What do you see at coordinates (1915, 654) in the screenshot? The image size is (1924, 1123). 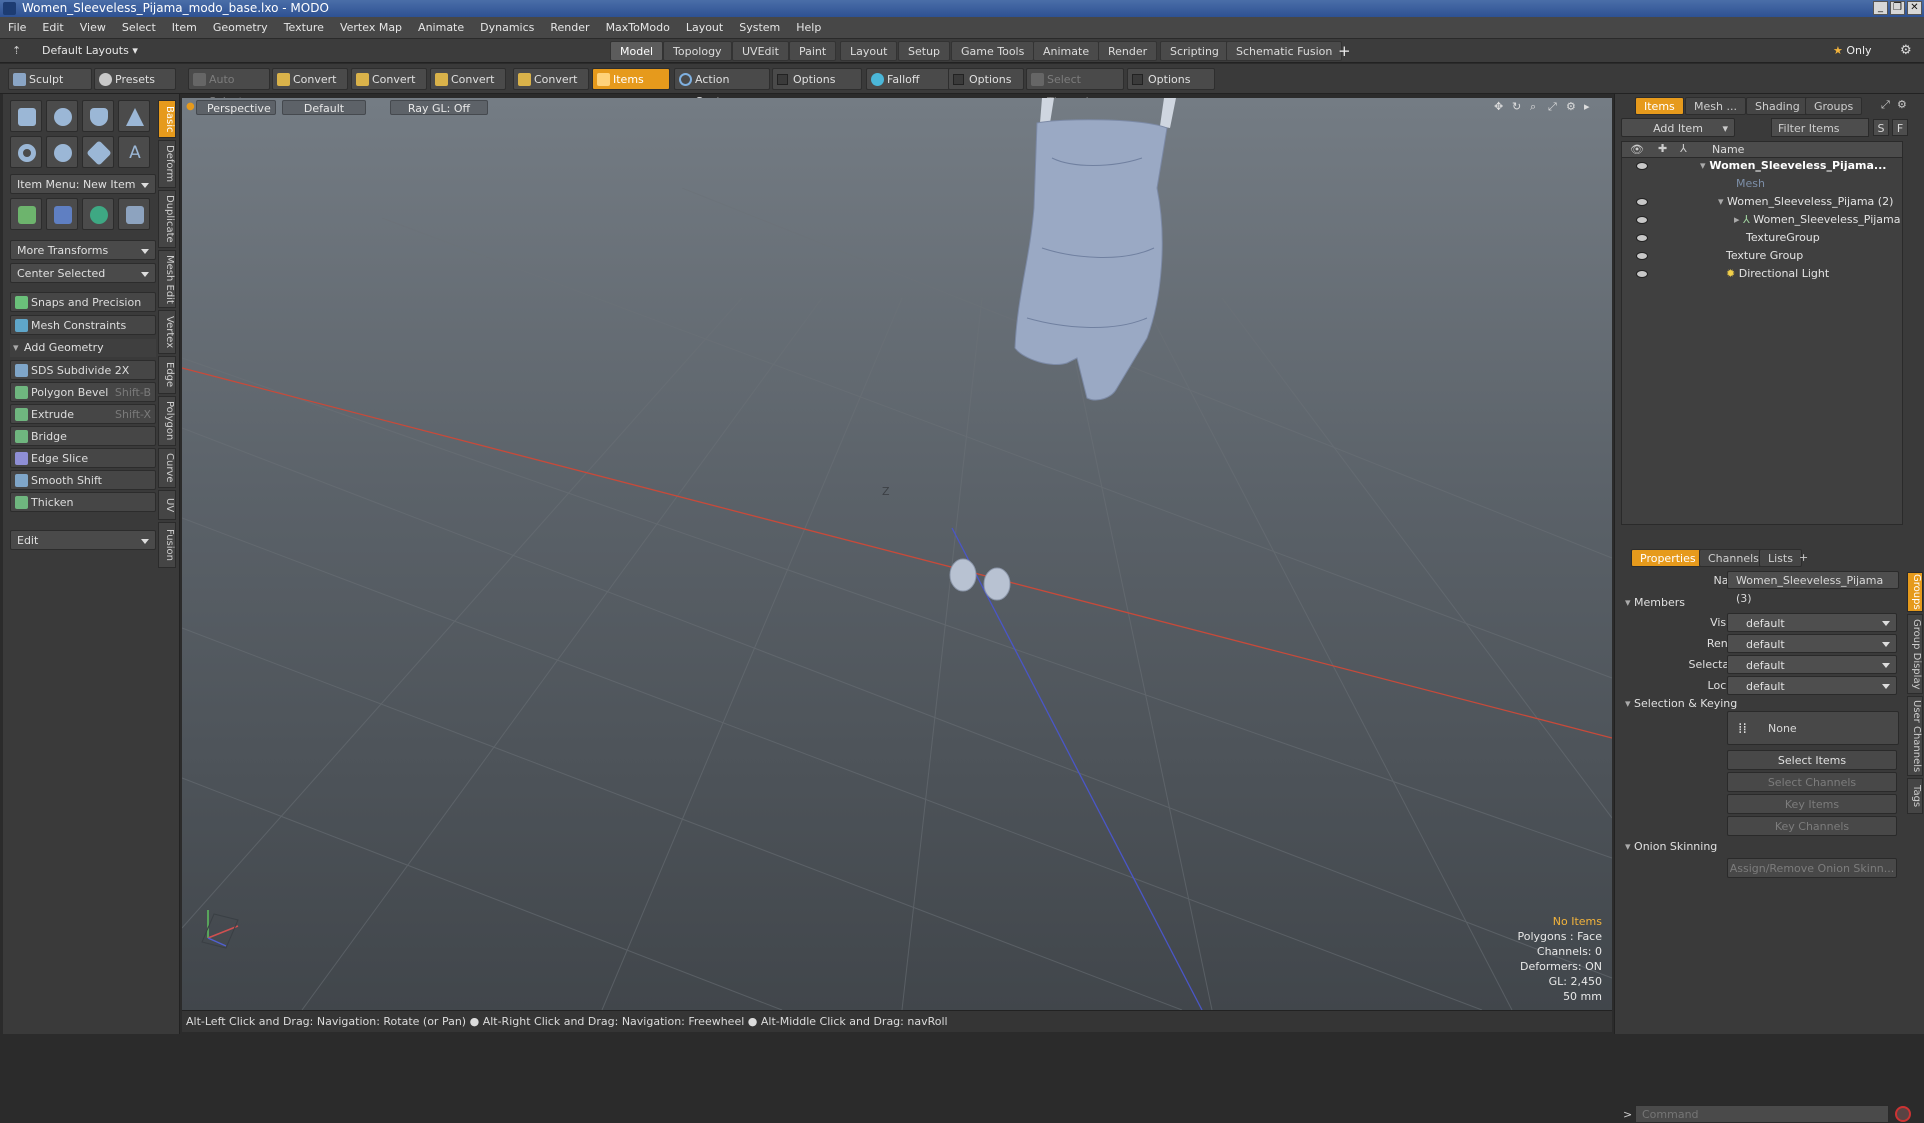 I see `vtab-group-display: Group Display` at bounding box center [1915, 654].